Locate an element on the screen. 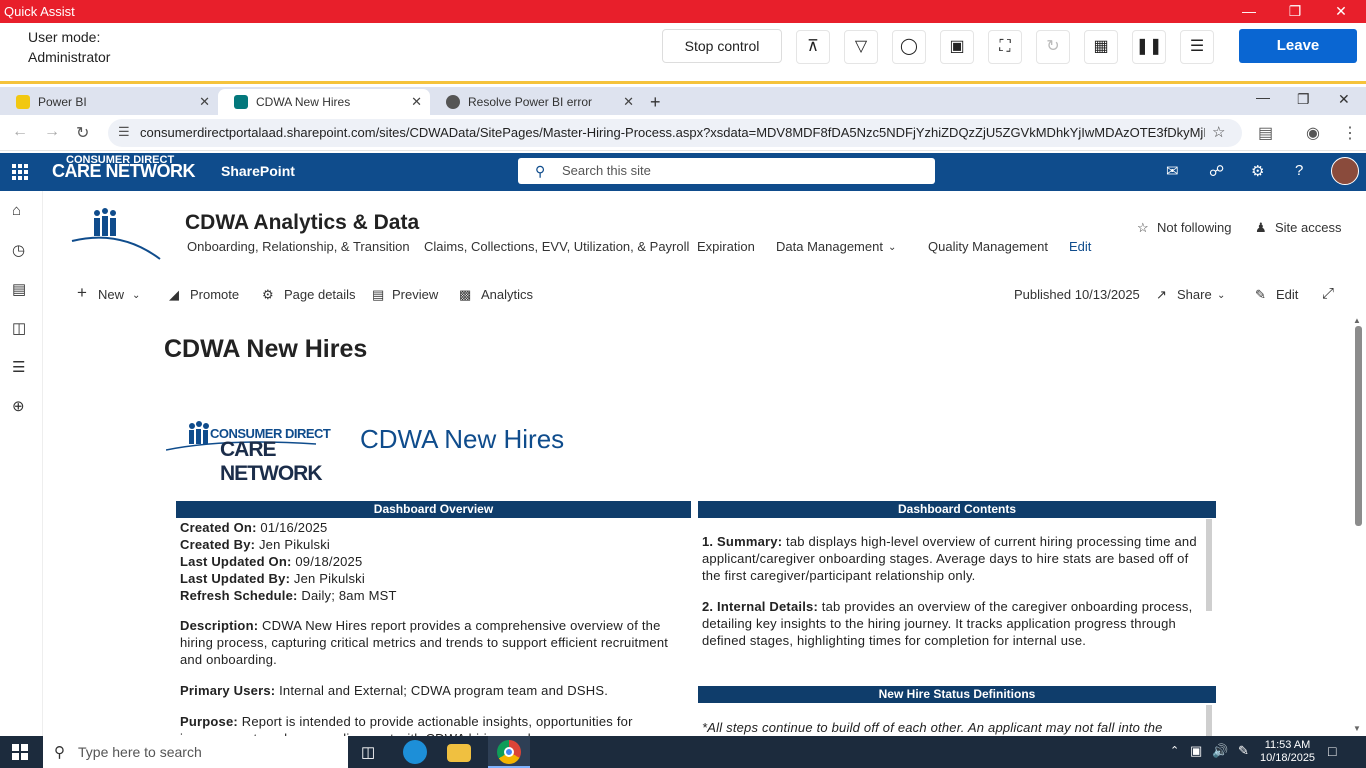  home-icon: ⌂ is located at coordinates (16, 210).